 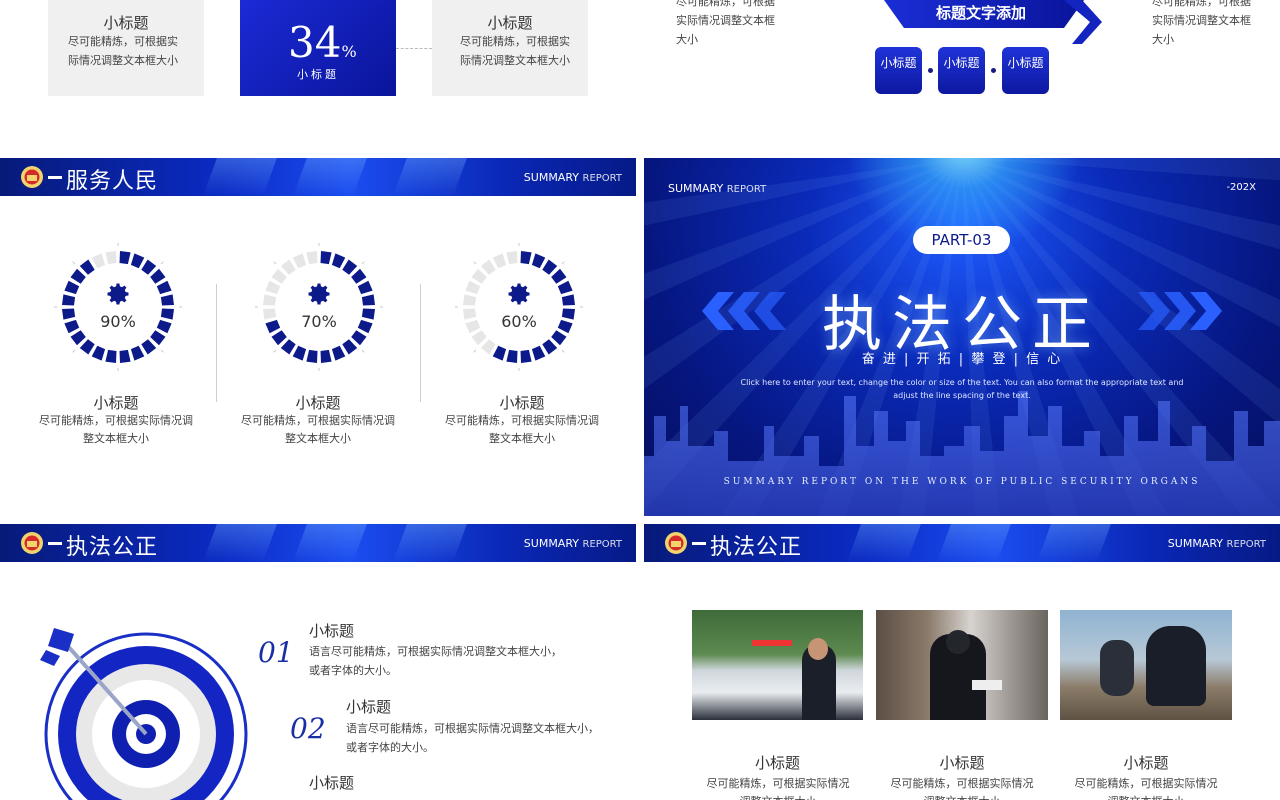 What do you see at coordinates (961, 70) in the screenshot?
I see `chip-2: 小标题` at bounding box center [961, 70].